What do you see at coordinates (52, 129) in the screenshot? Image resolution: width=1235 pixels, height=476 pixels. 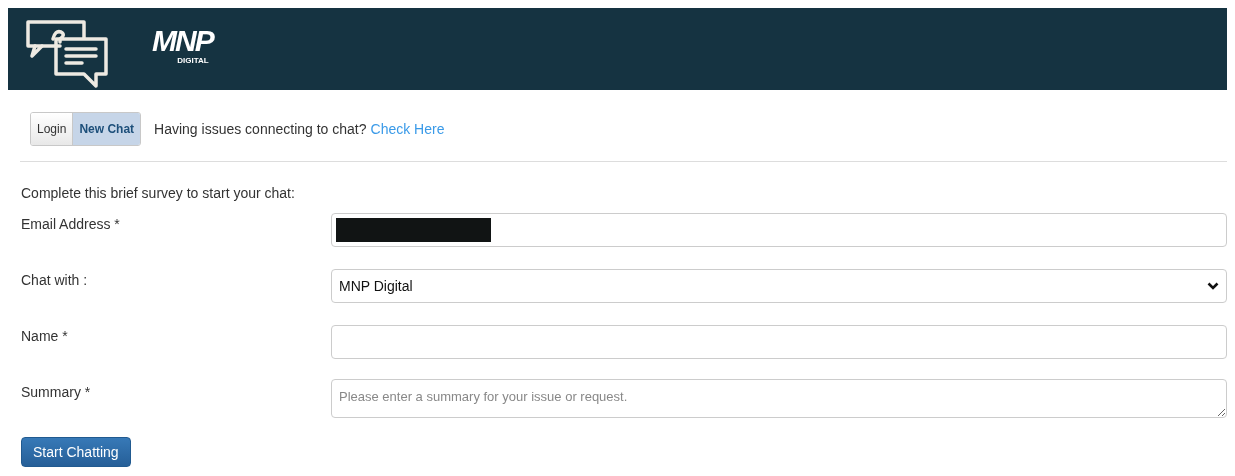 I see `tab: Login` at bounding box center [52, 129].